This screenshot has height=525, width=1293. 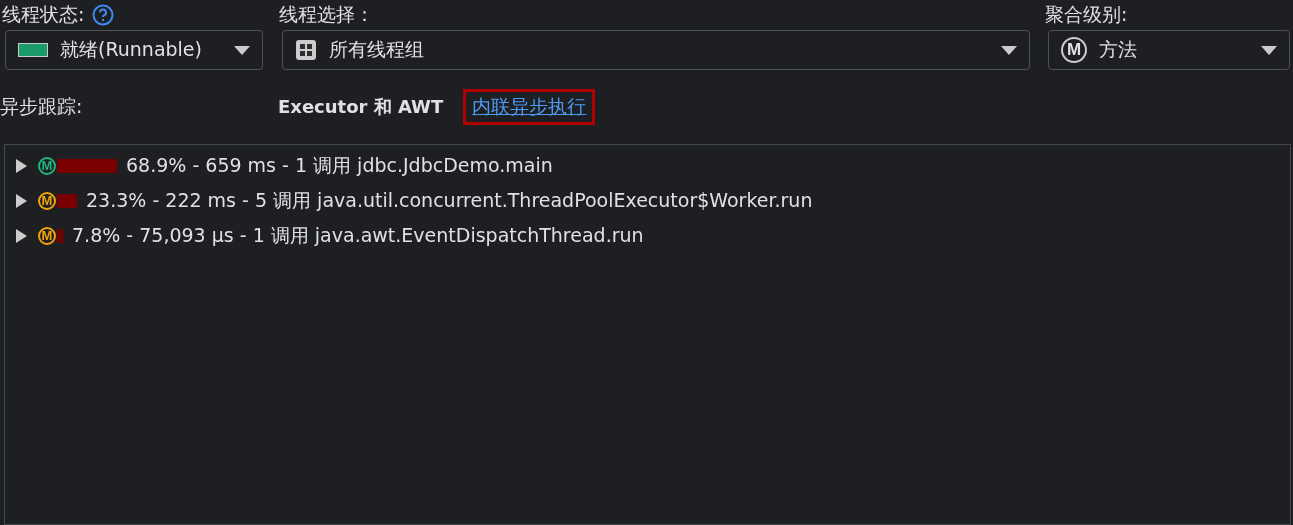 I want to click on filter-label: 线程状态:, so click(x=43, y=14).